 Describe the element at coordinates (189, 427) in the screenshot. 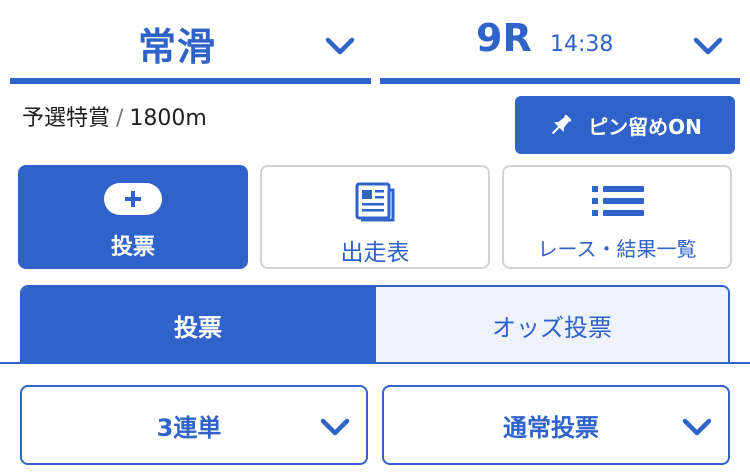

I see `bet-type-value: 3連単` at that location.